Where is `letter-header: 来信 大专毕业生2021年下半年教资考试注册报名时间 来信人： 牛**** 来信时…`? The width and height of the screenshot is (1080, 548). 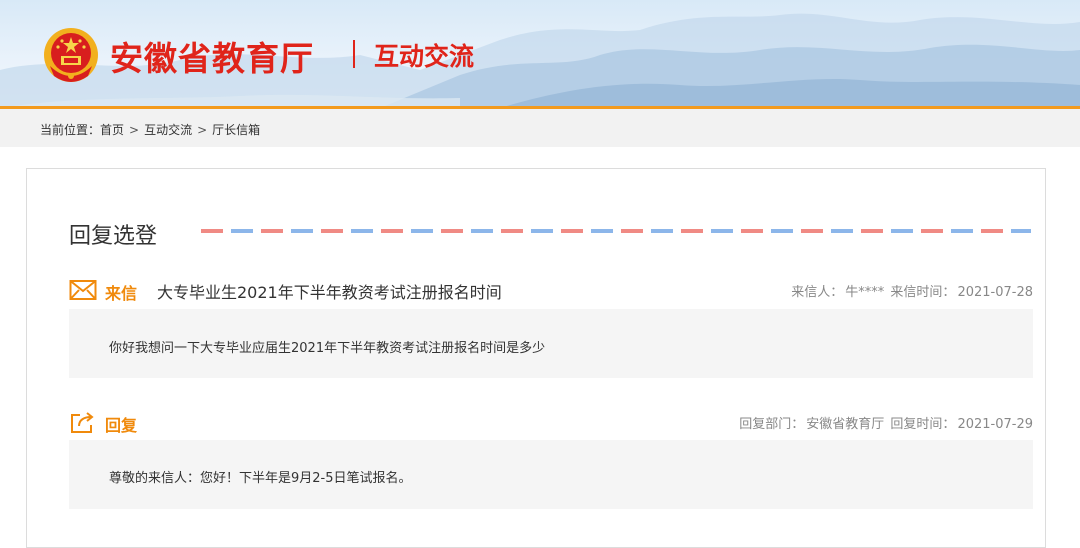
letter-header: 来信 大专毕业生2021年下半年教资考试注册报名时间 来信人： 牛**** 来信时… is located at coordinates (551, 290).